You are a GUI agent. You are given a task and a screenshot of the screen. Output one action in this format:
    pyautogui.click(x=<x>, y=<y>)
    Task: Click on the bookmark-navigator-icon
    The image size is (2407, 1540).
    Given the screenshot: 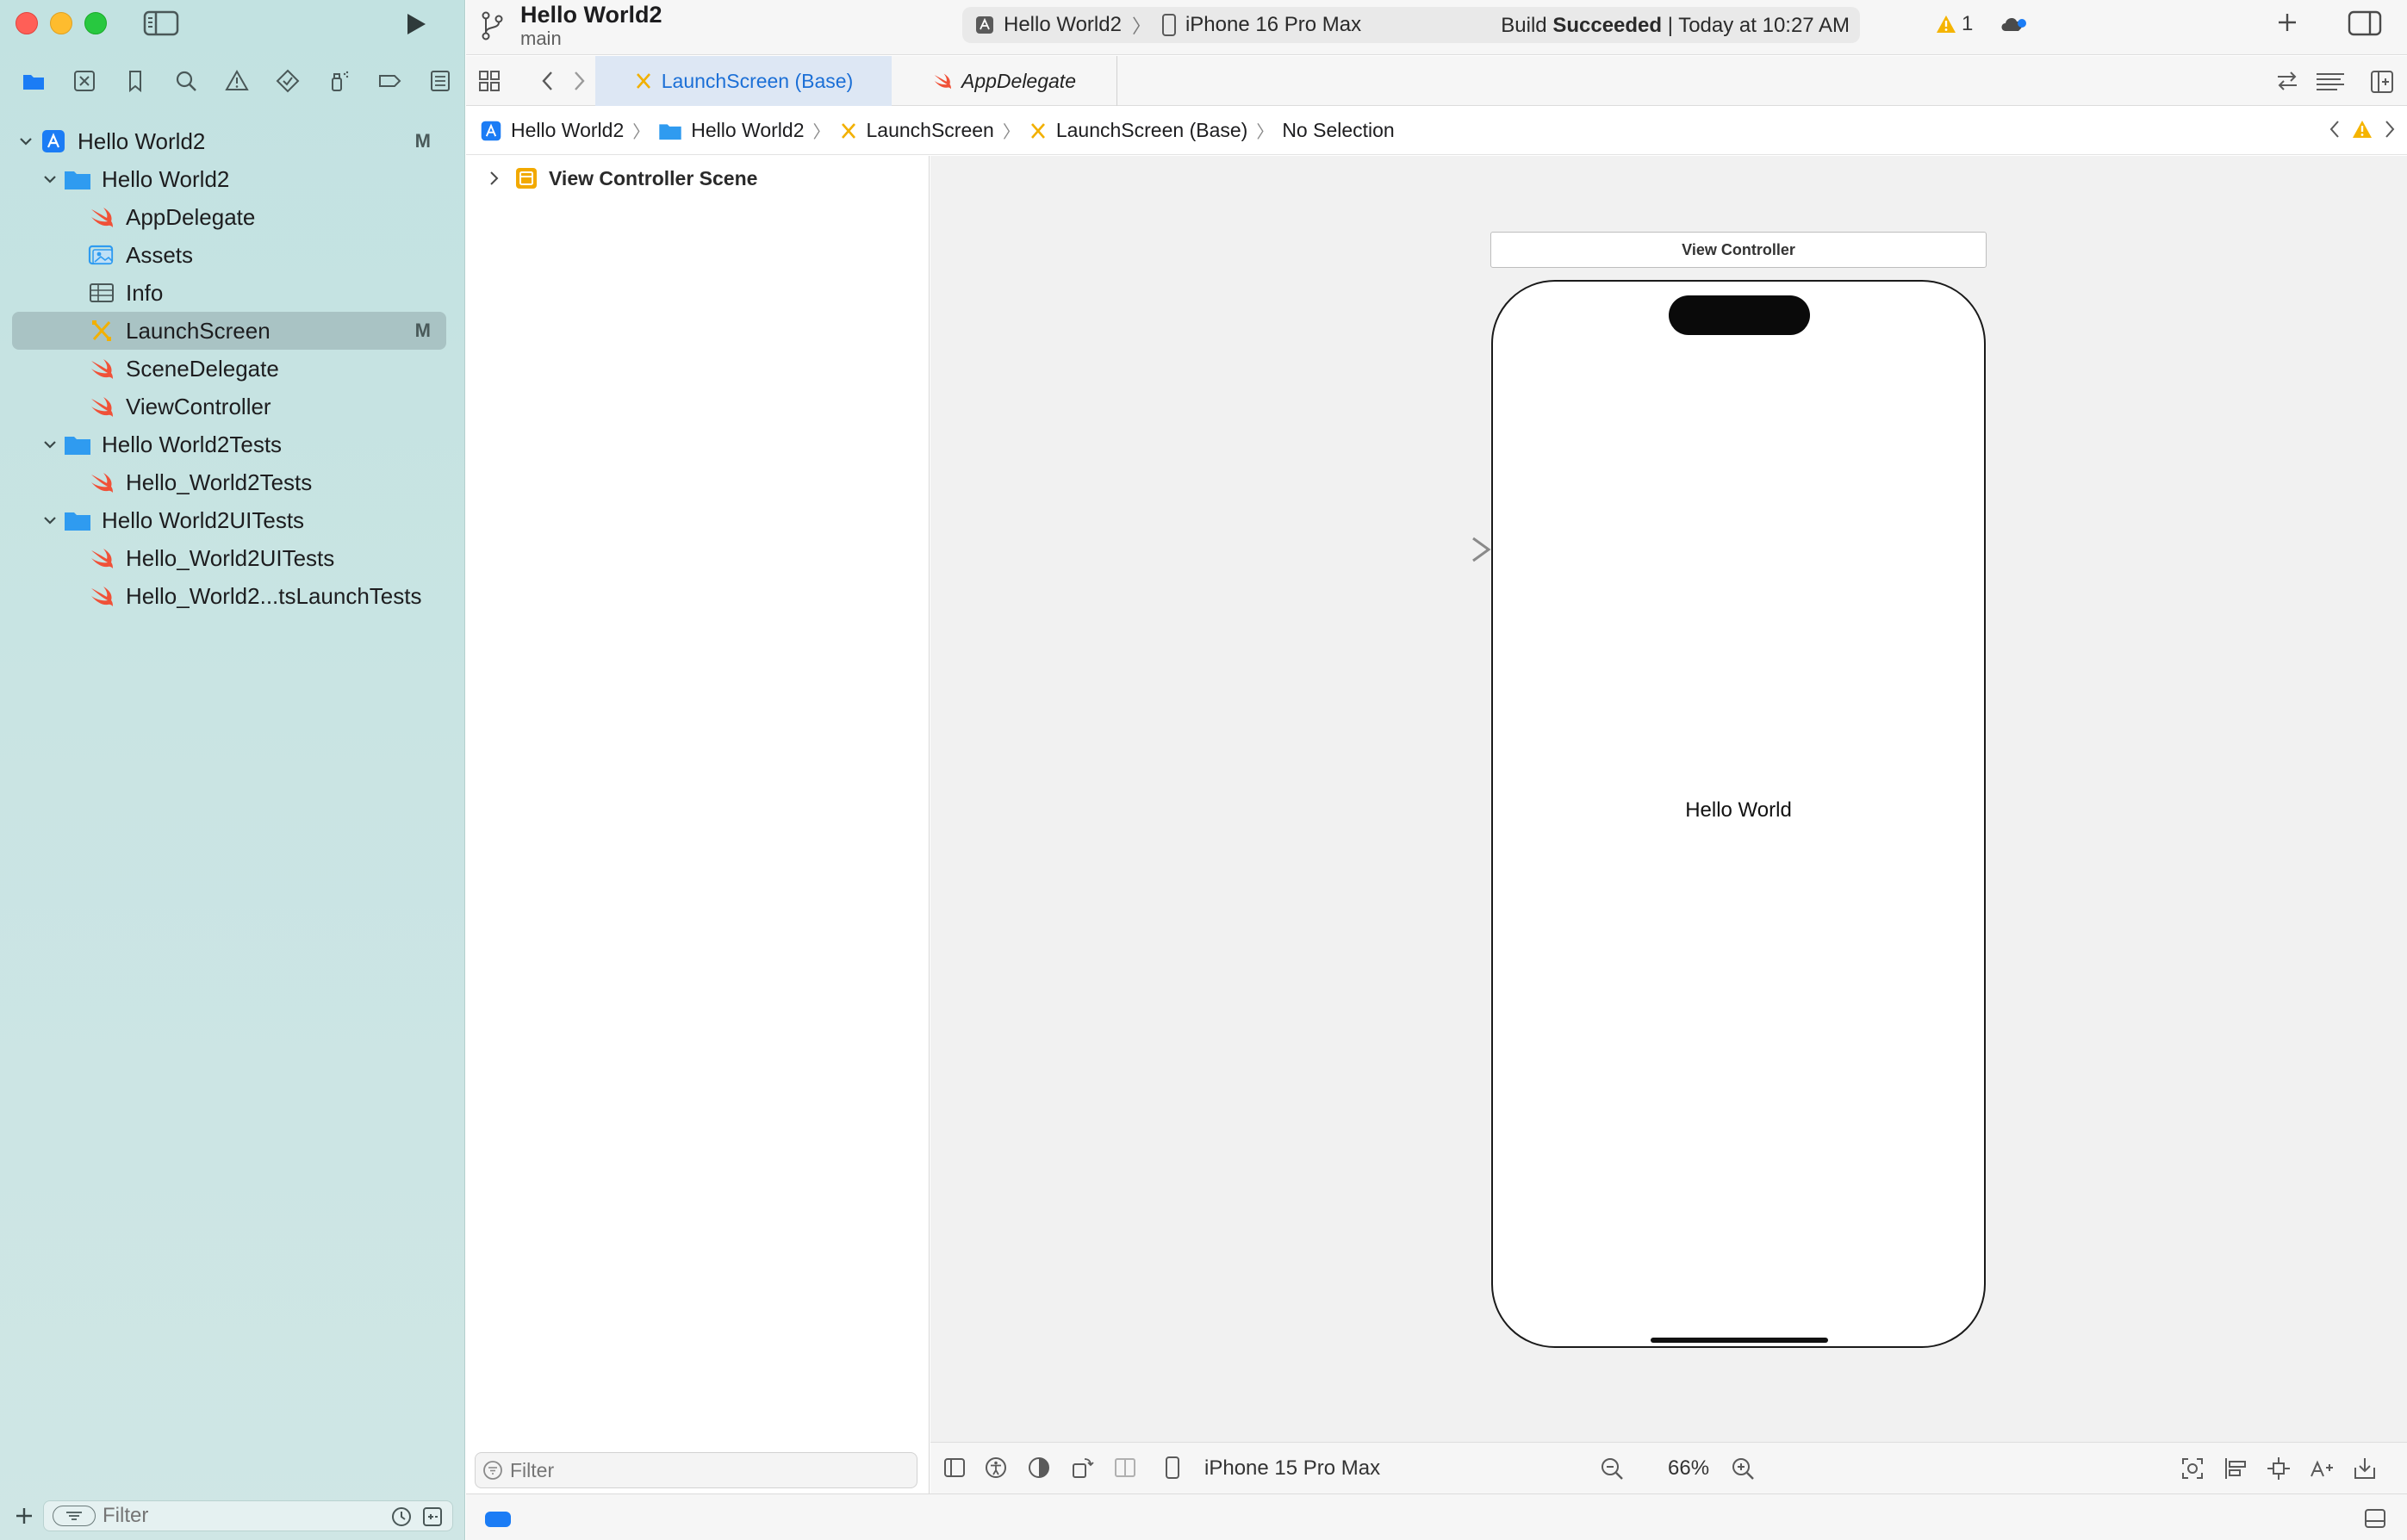 What is the action you would take?
    pyautogui.click(x=135, y=80)
    